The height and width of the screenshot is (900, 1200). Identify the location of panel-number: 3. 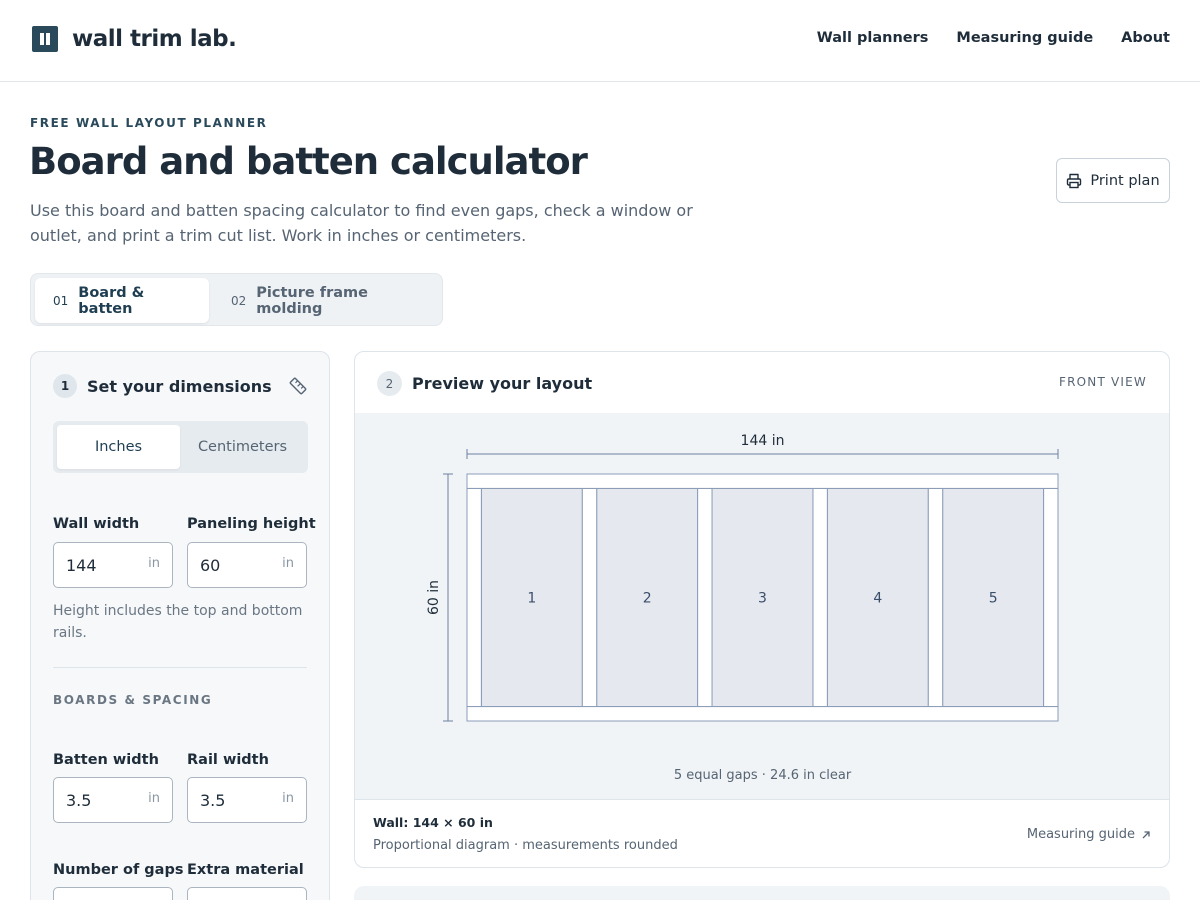
(762, 599).